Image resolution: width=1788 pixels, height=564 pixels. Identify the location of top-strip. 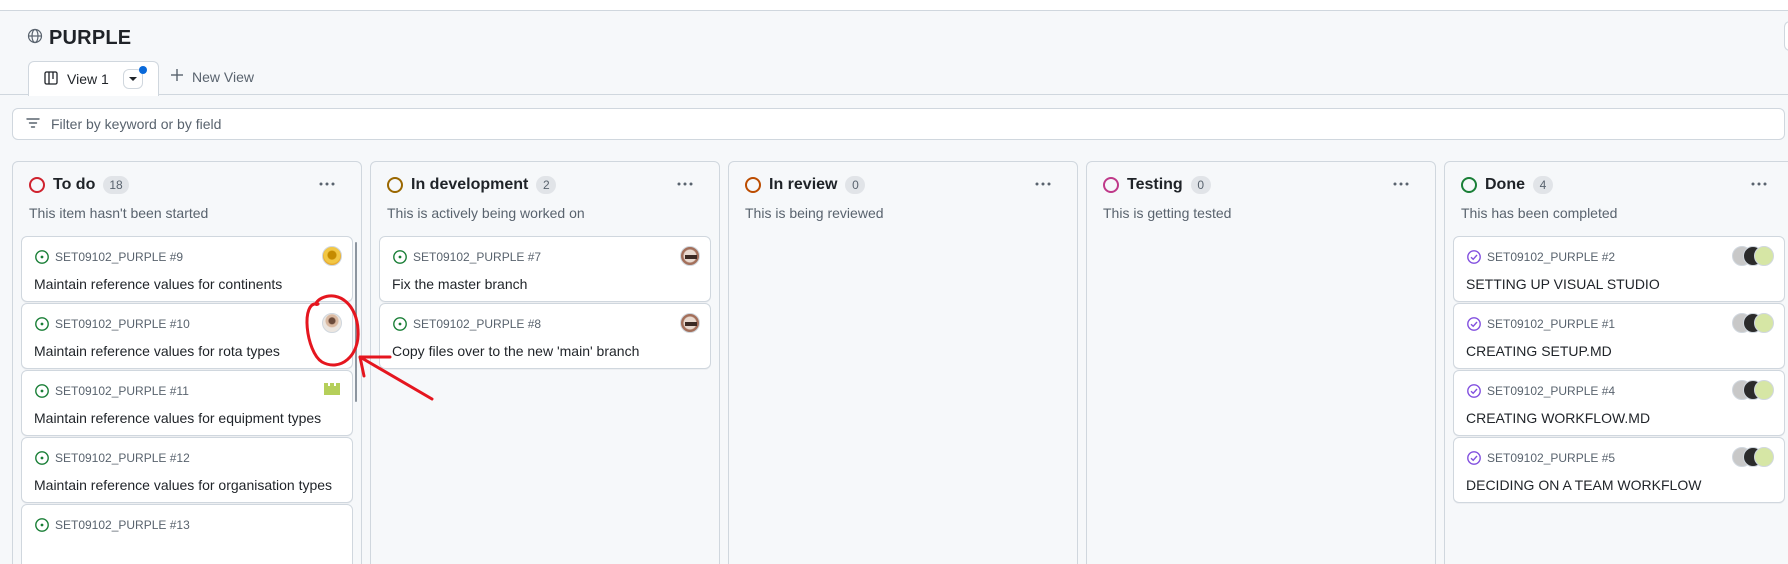
(894, 5).